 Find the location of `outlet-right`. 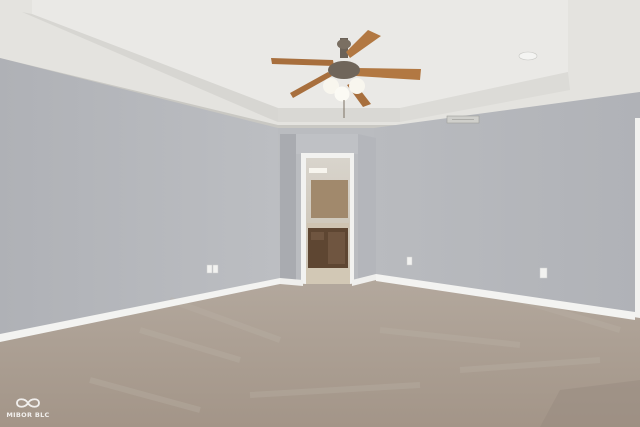

outlet-right is located at coordinates (543, 273).